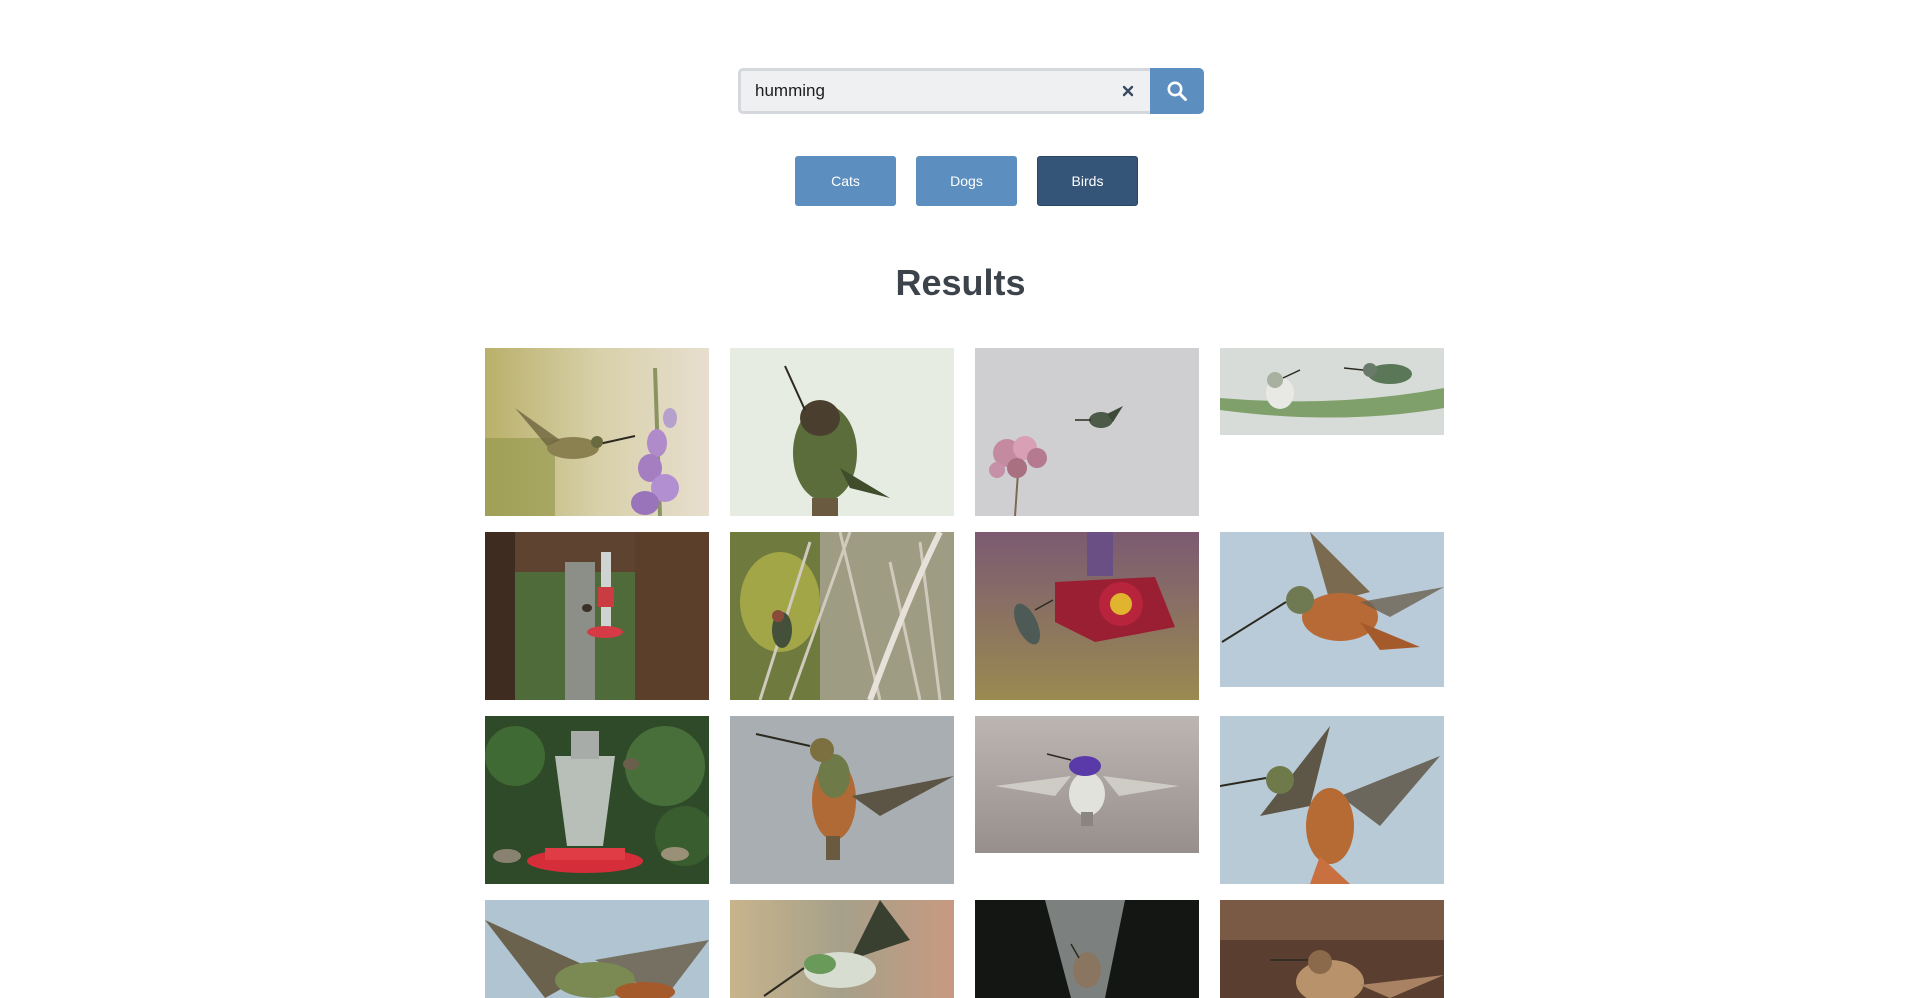 The width and height of the screenshot is (1921, 998). I want to click on search-input, so click(946, 91).